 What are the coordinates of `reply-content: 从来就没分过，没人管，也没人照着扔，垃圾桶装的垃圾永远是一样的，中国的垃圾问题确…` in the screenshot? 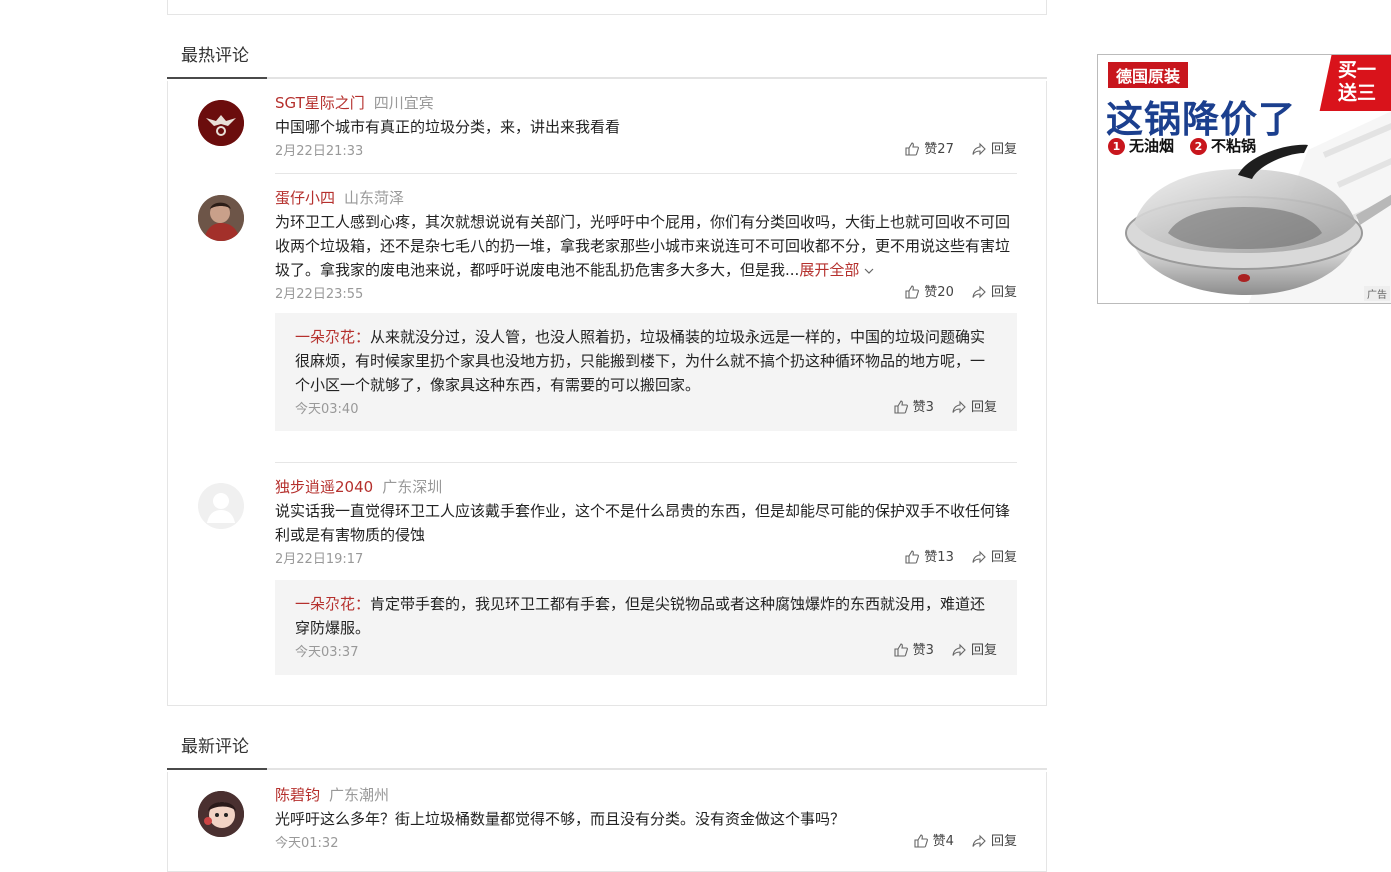 It's located at (640, 361).